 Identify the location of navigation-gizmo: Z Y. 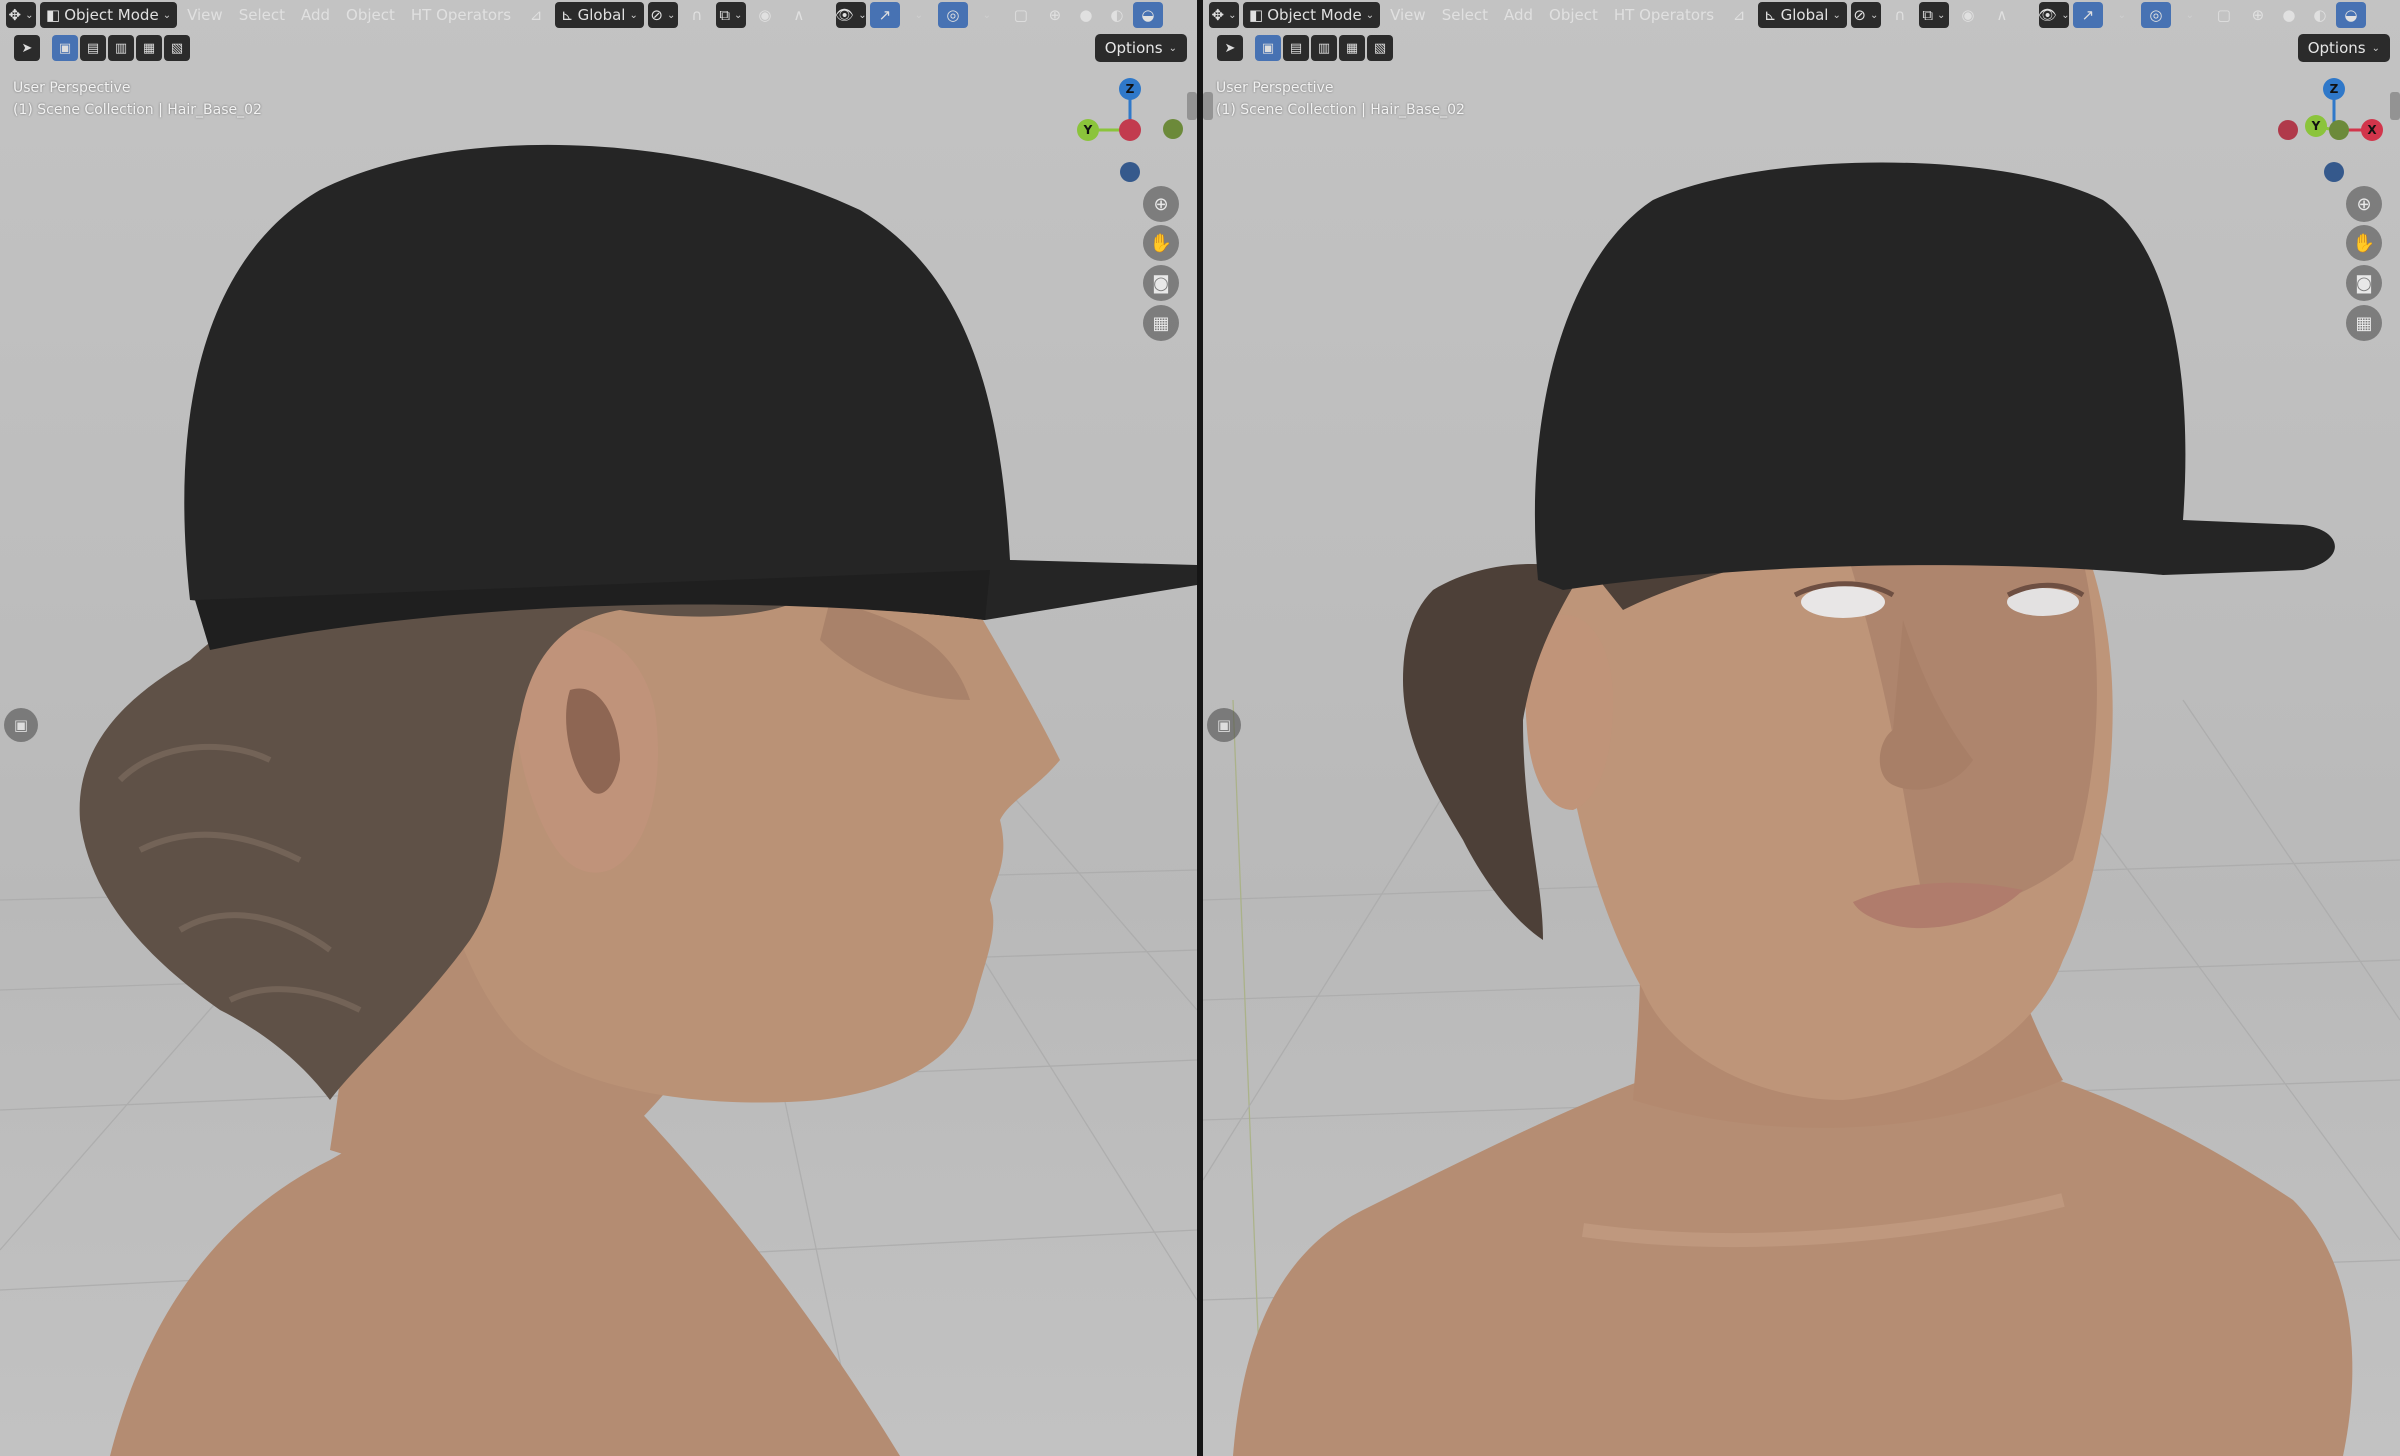
(1126, 133).